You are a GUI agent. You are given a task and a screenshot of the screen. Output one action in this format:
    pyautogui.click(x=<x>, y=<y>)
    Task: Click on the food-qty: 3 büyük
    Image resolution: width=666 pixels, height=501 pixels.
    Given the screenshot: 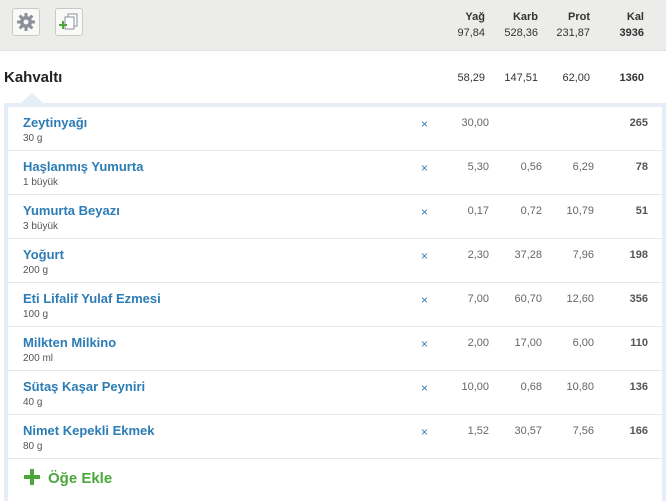 What is the action you would take?
    pyautogui.click(x=41, y=226)
    